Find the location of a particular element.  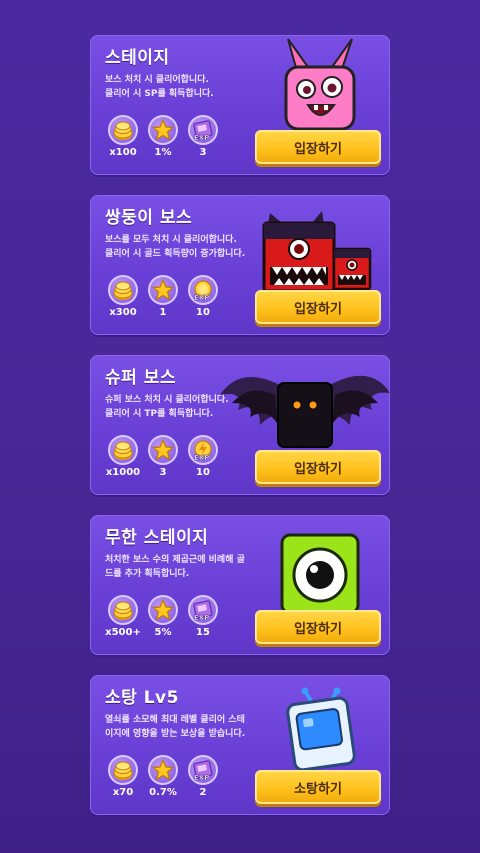

card-description: 보스 처치 시 클리어합니다. 클리어 시 SP를 획득합니다. is located at coordinates (159, 87).